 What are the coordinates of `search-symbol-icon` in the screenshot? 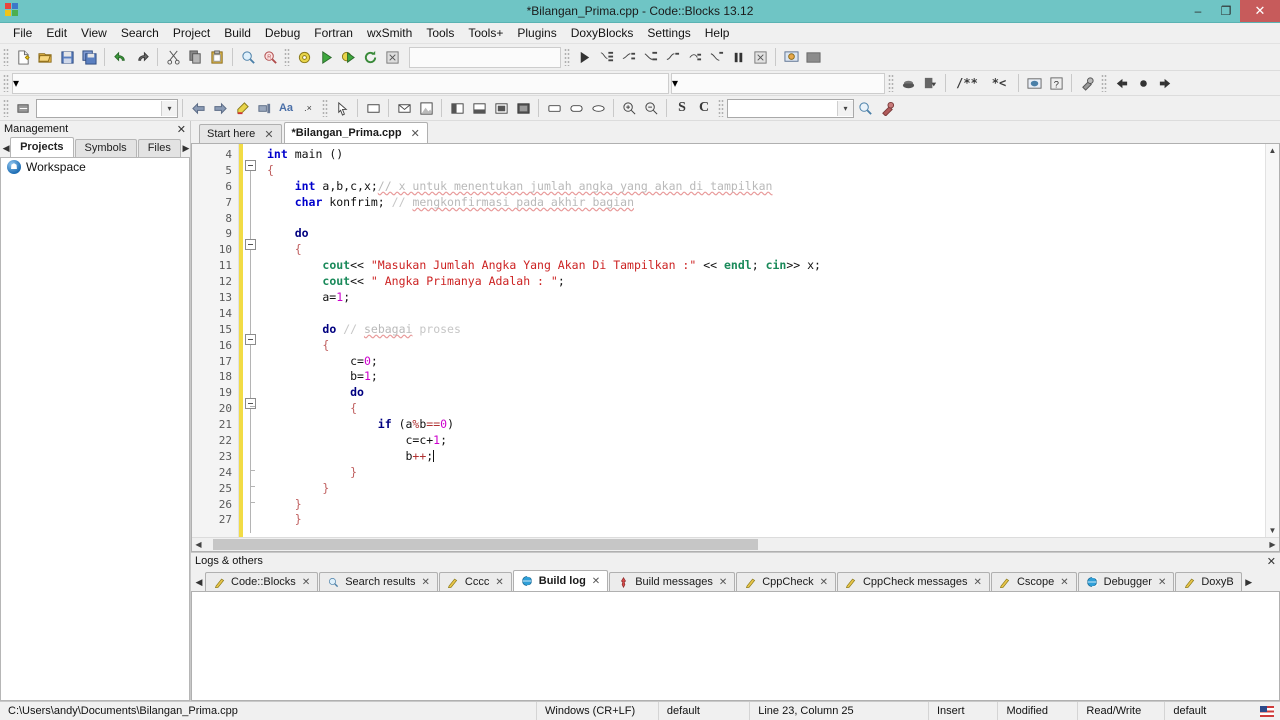 It's located at (865, 108).